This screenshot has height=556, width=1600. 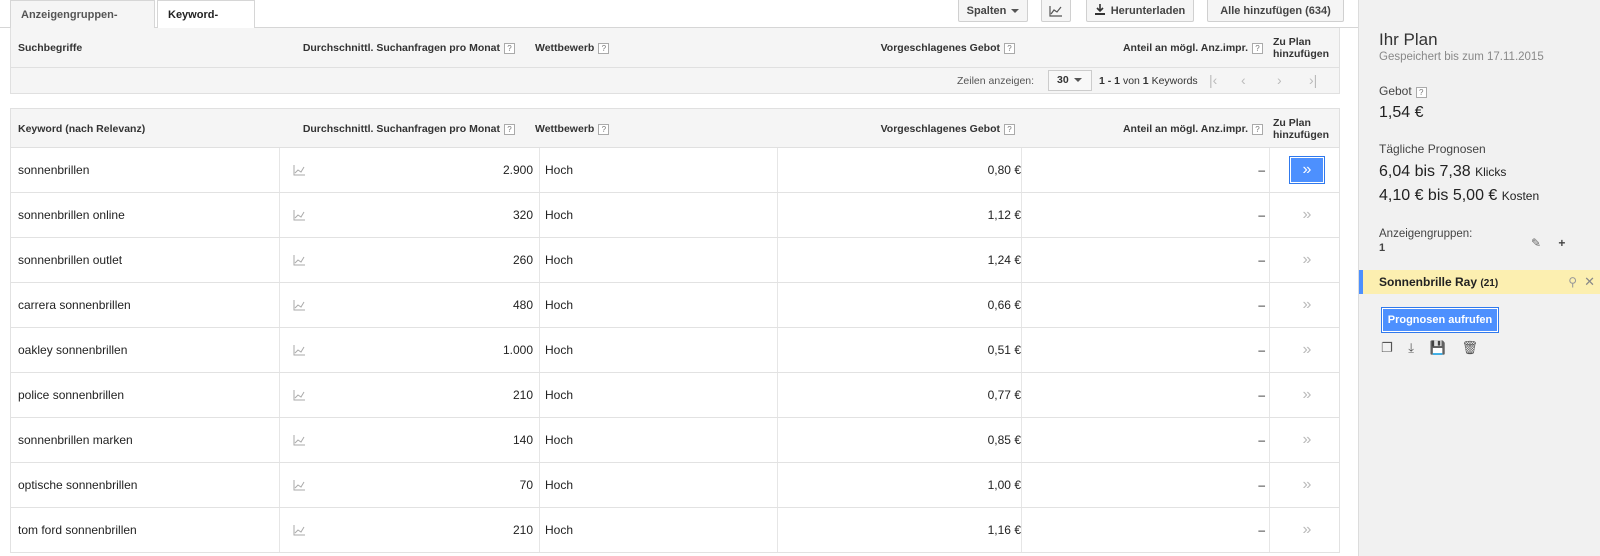 I want to click on header-competition-label: Wettbewerb, so click(x=565, y=48).